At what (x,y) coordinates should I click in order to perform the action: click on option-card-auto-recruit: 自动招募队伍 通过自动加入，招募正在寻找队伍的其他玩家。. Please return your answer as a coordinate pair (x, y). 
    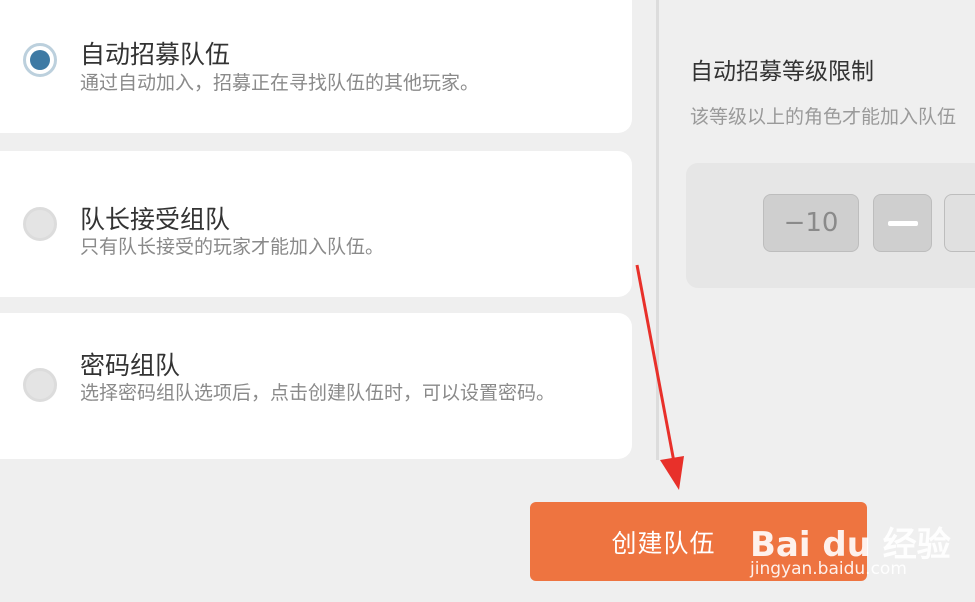
    Looking at the image, I should click on (316, 66).